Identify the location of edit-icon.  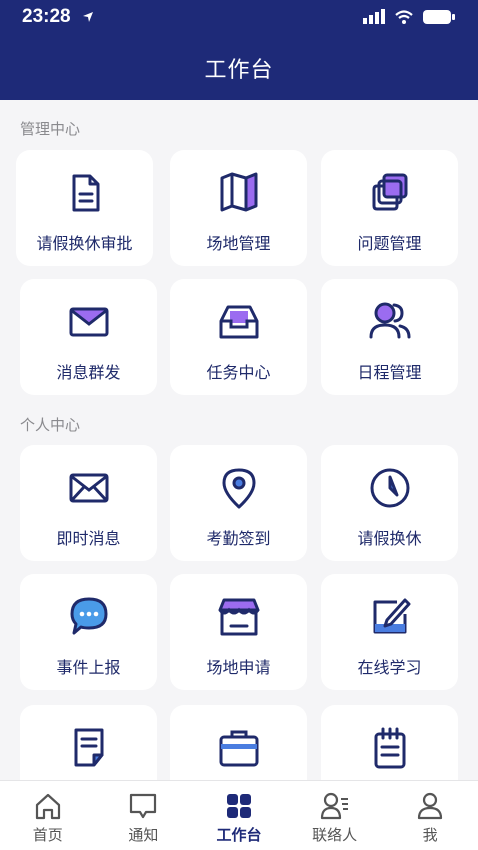
(391, 616).